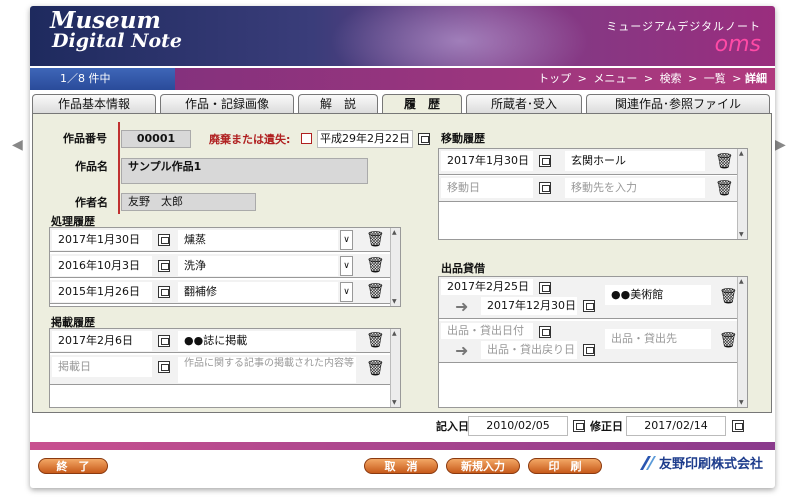  I want to click on discard-date-field: 平成29年2月22日, so click(365, 139).